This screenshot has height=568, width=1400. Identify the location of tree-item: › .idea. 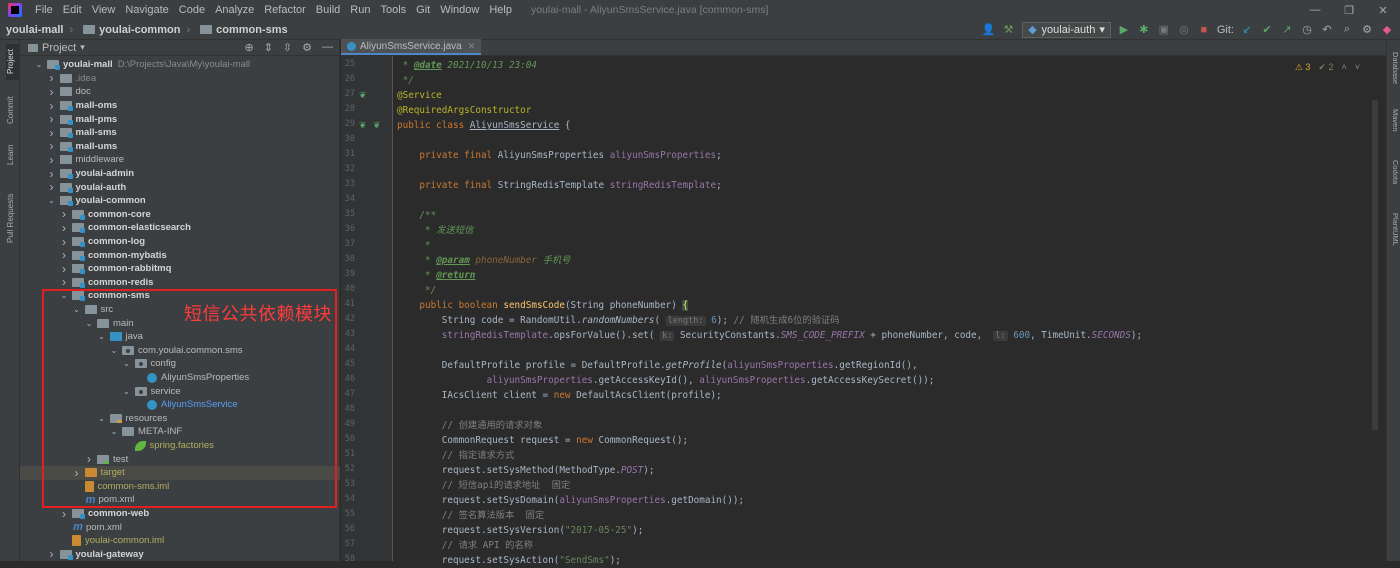
(180, 78).